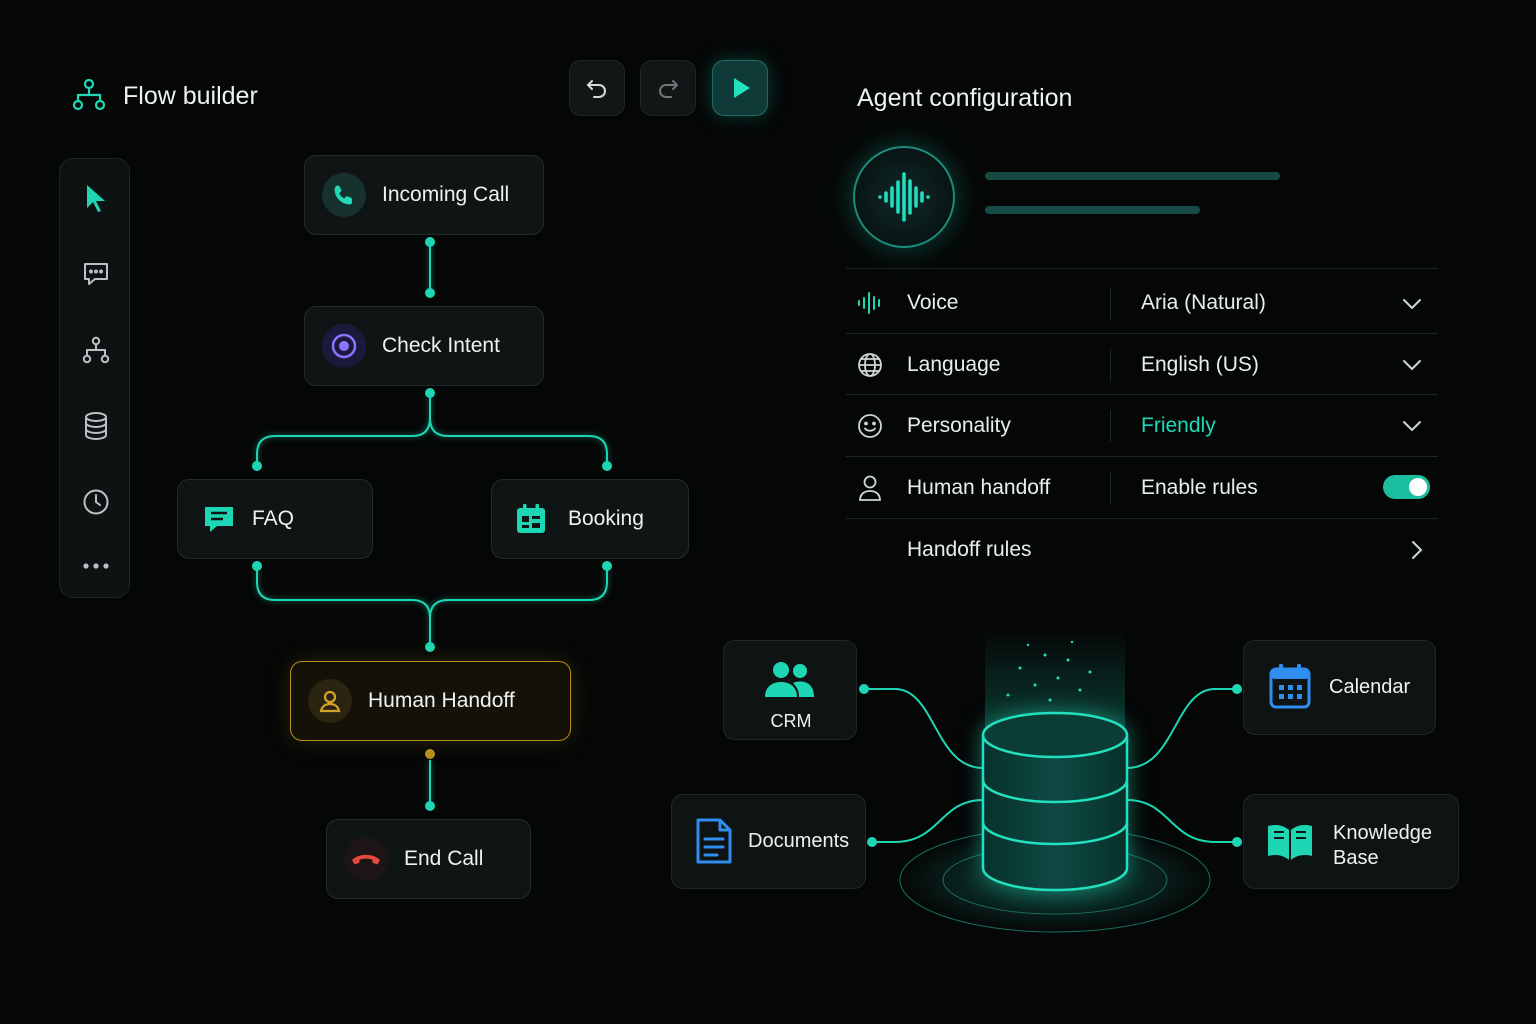  I want to click on integration-documents: Documents, so click(768, 841).